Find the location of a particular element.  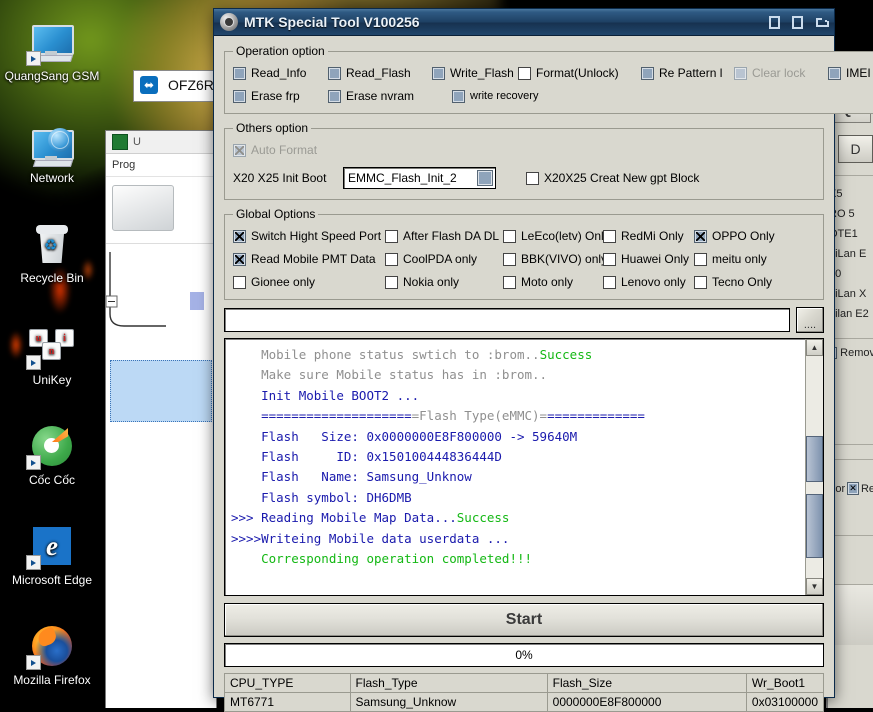

checkbox-meitu-only: meitu only is located at coordinates (730, 259).